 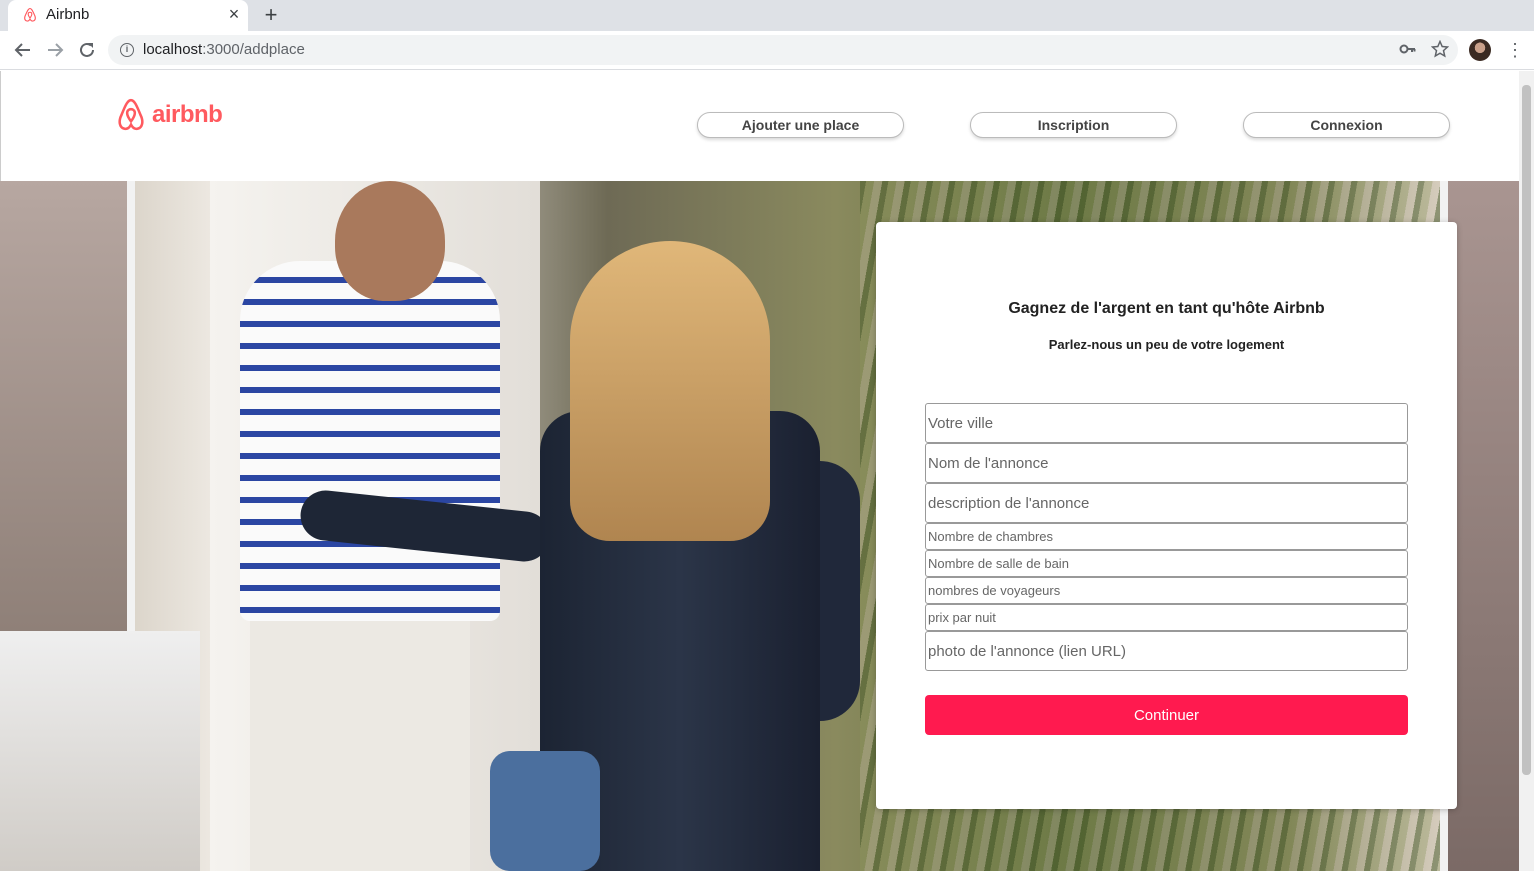 What do you see at coordinates (1480, 50) in the screenshot?
I see `profile-avatar` at bounding box center [1480, 50].